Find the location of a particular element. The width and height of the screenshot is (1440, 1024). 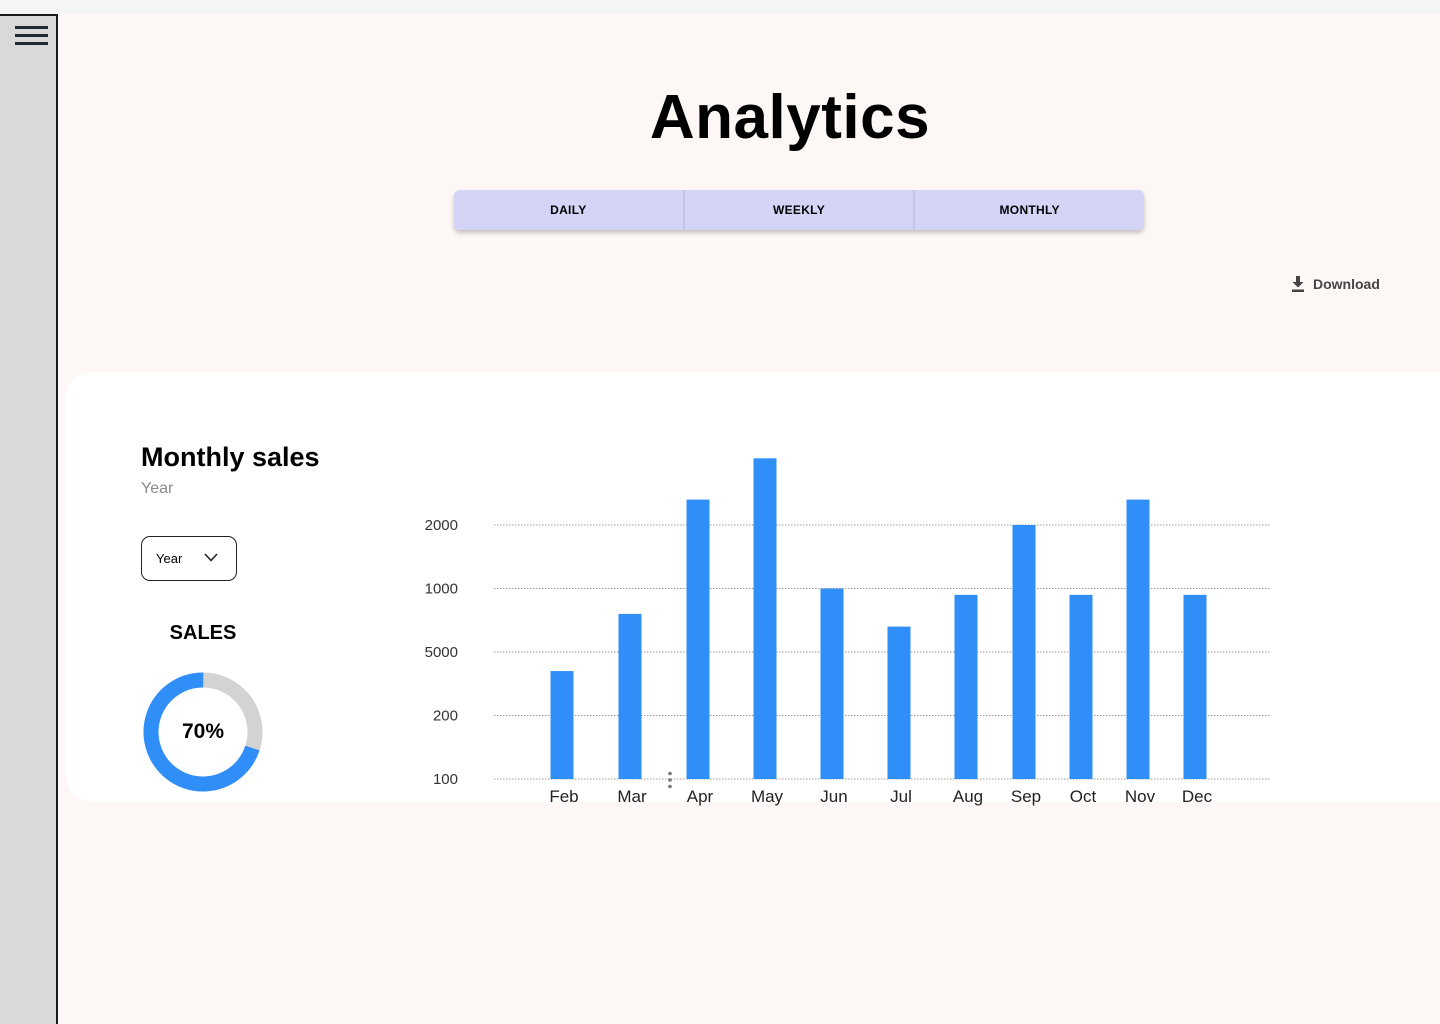

page-title: Analytics is located at coordinates (790, 117).